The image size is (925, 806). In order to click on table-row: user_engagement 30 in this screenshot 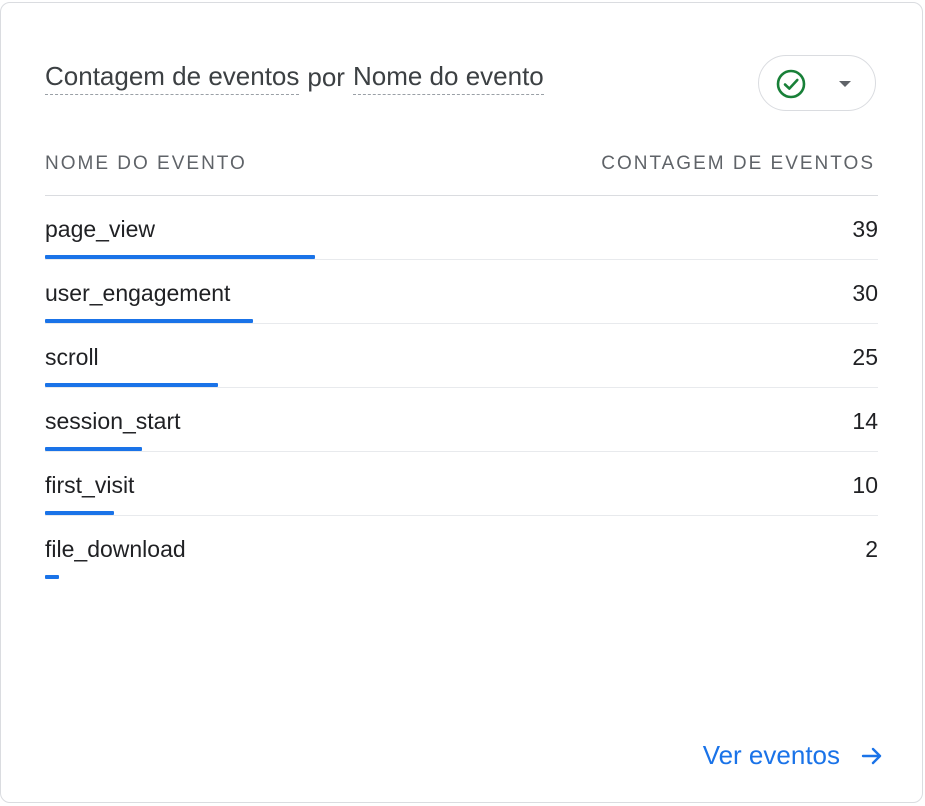, I will do `click(461, 292)`.